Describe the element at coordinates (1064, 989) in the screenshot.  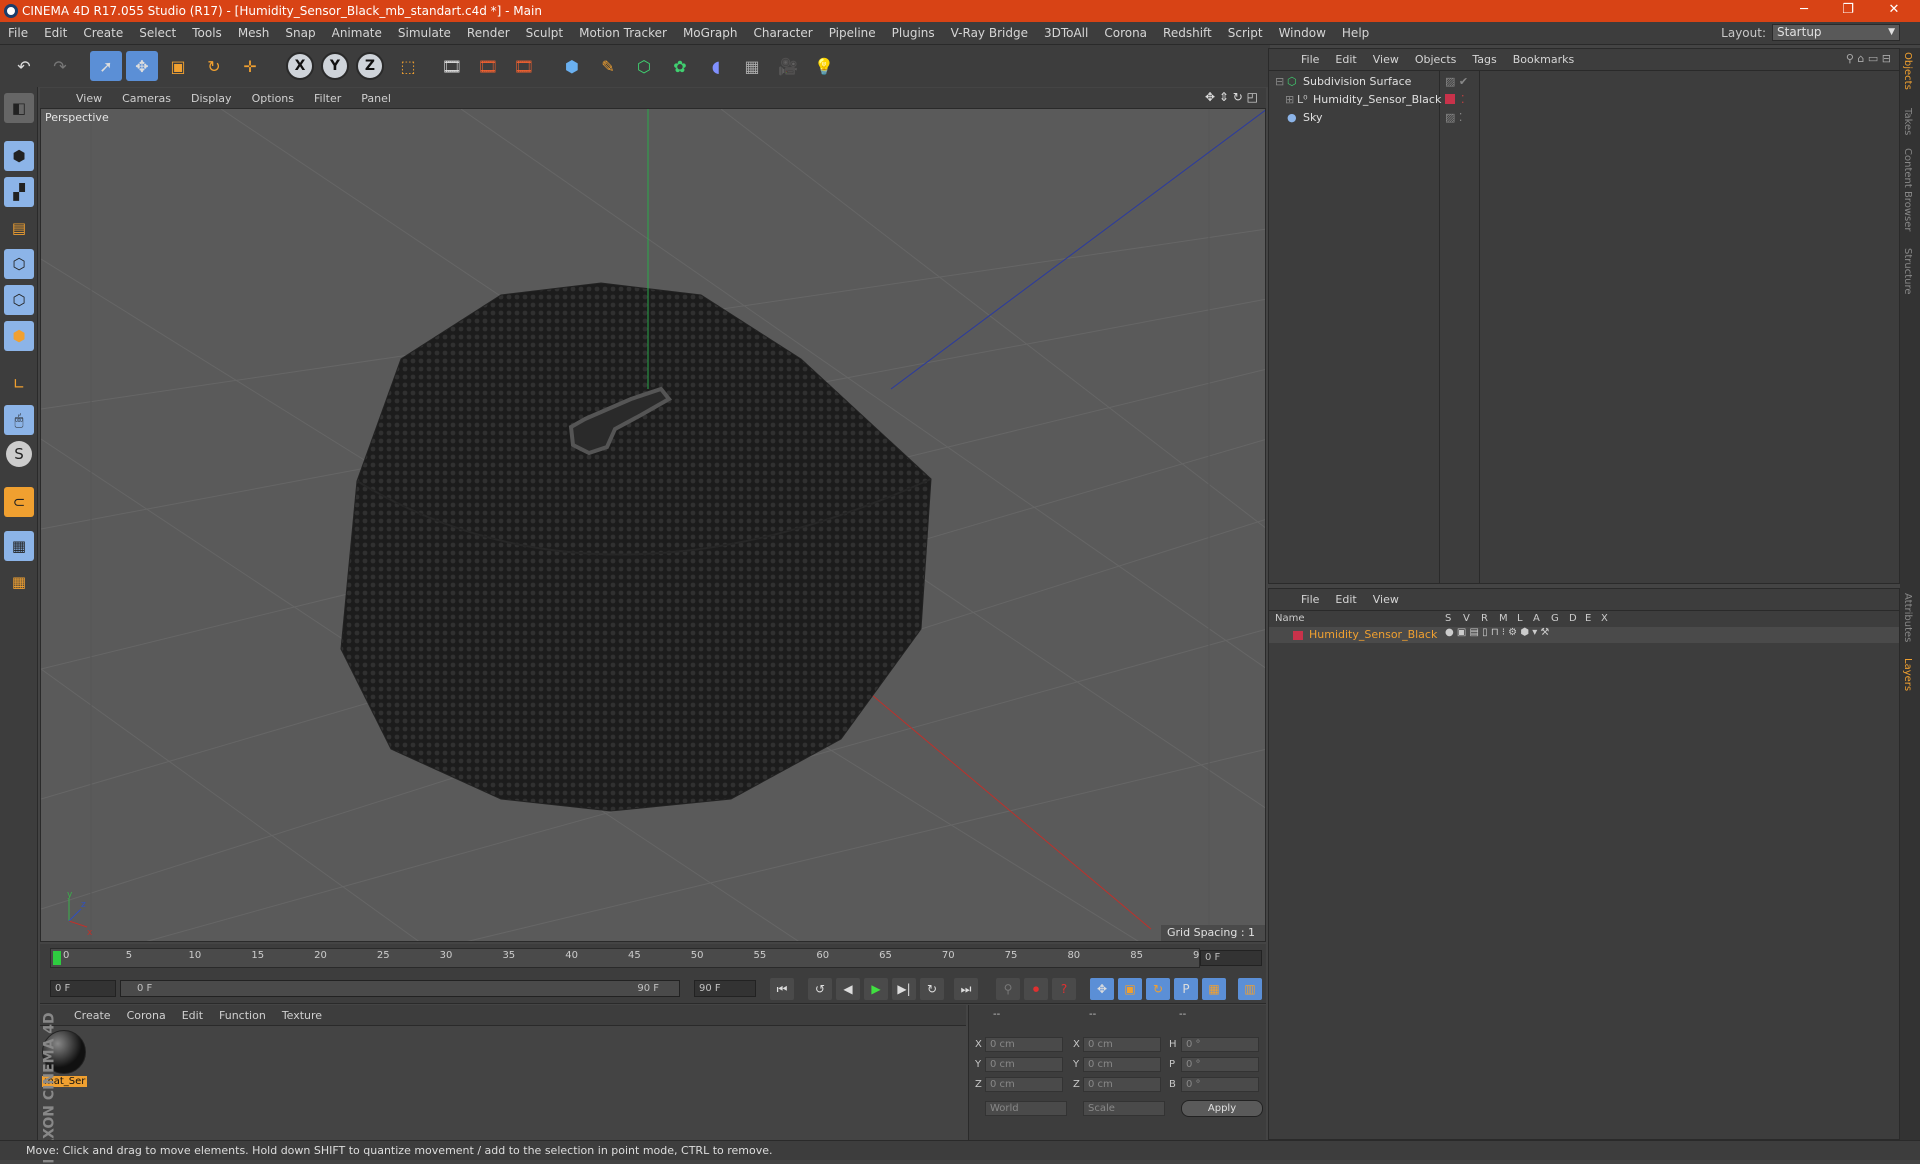
I see `keyframe-selection-icon: ?` at that location.